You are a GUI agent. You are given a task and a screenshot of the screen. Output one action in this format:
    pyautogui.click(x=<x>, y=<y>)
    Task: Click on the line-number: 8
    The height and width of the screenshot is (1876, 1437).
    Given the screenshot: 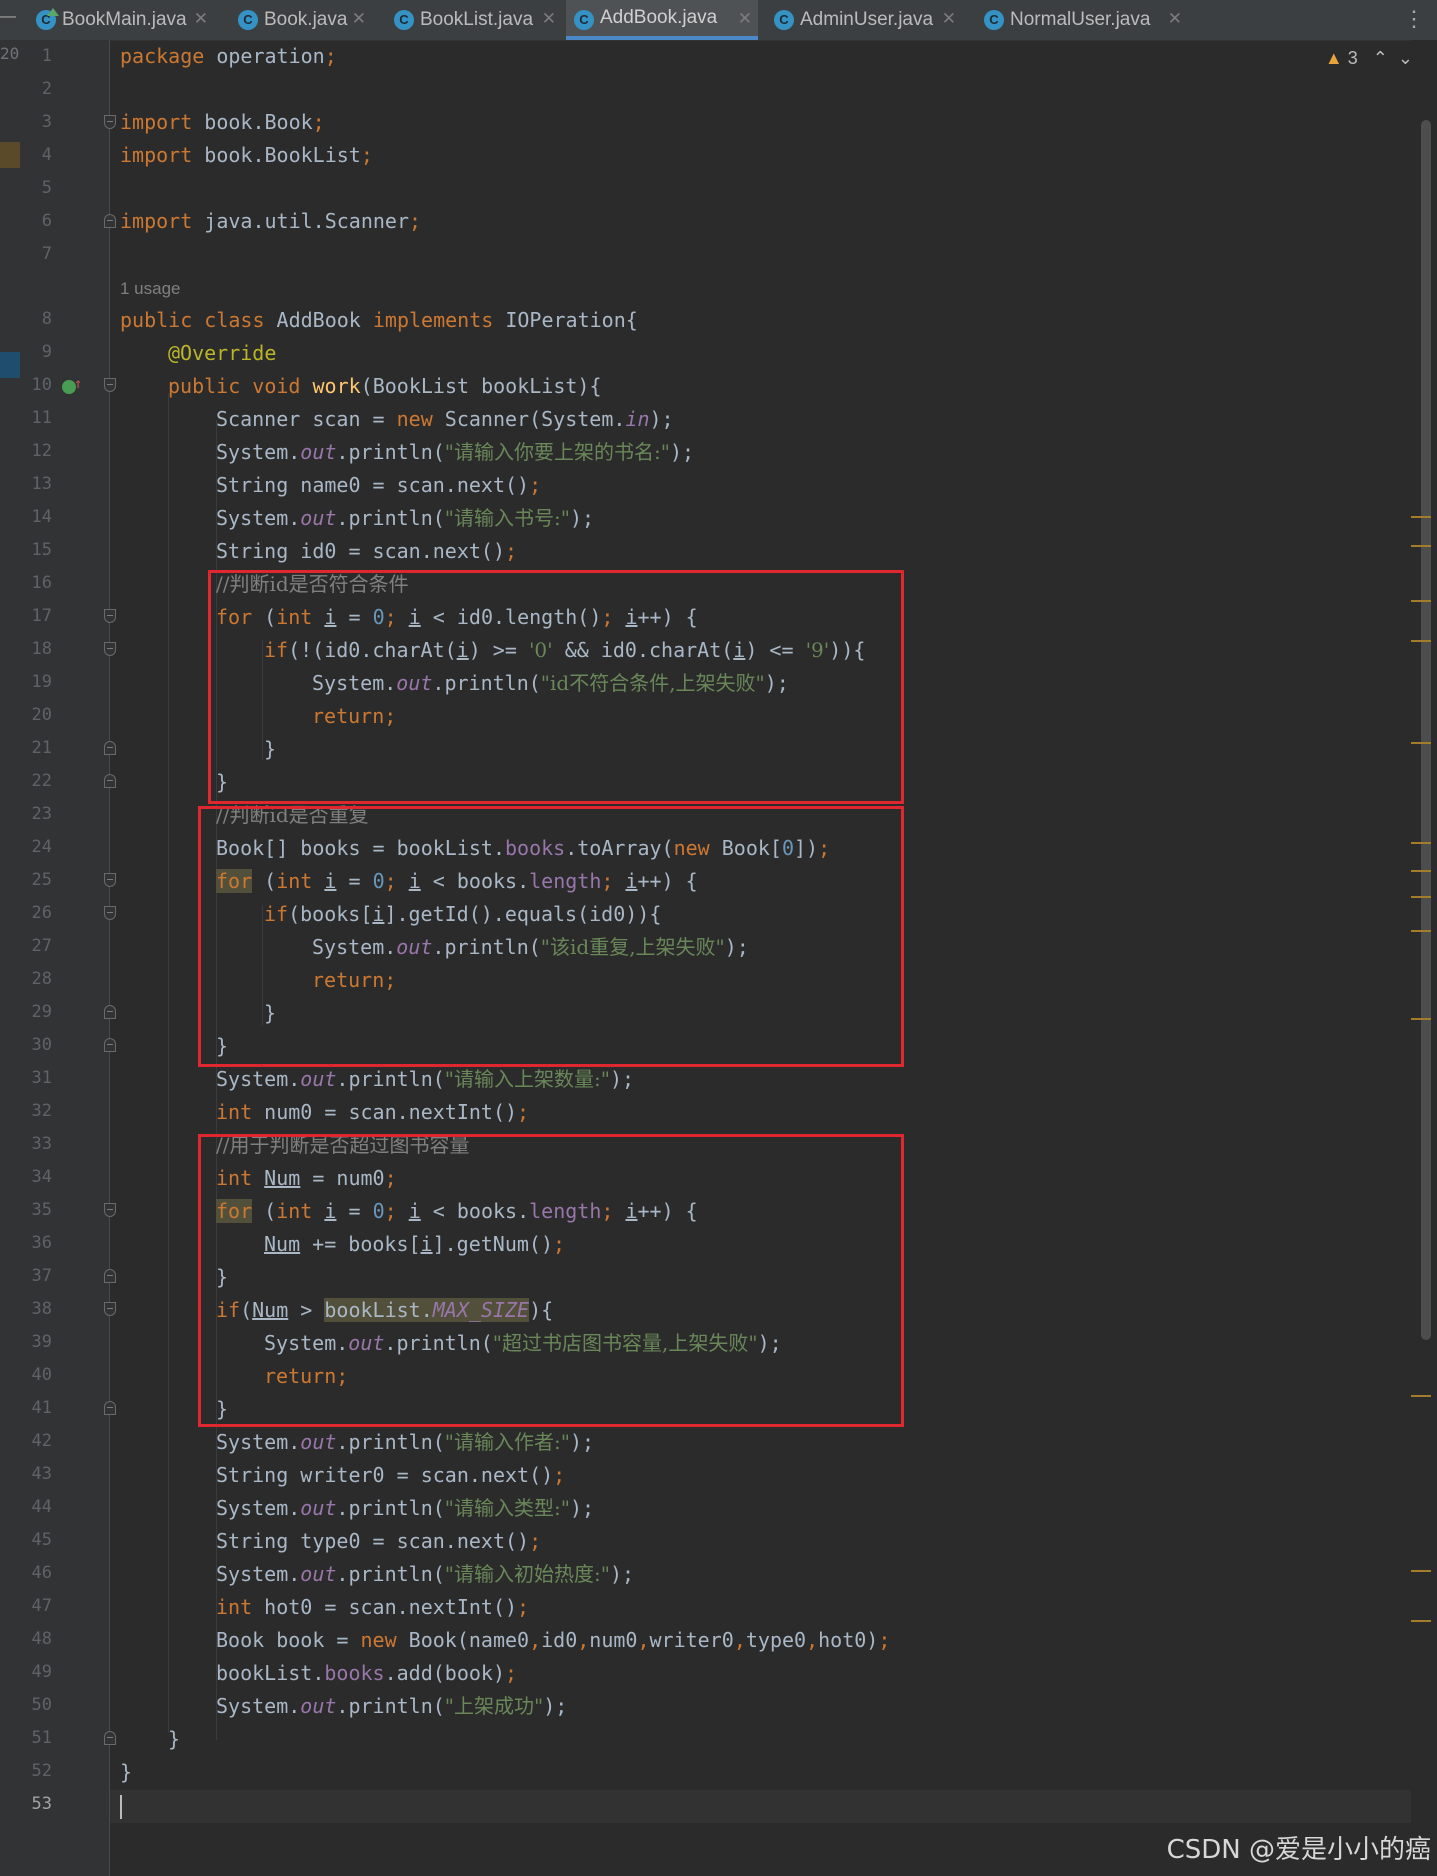 What is the action you would take?
    pyautogui.click(x=36, y=319)
    